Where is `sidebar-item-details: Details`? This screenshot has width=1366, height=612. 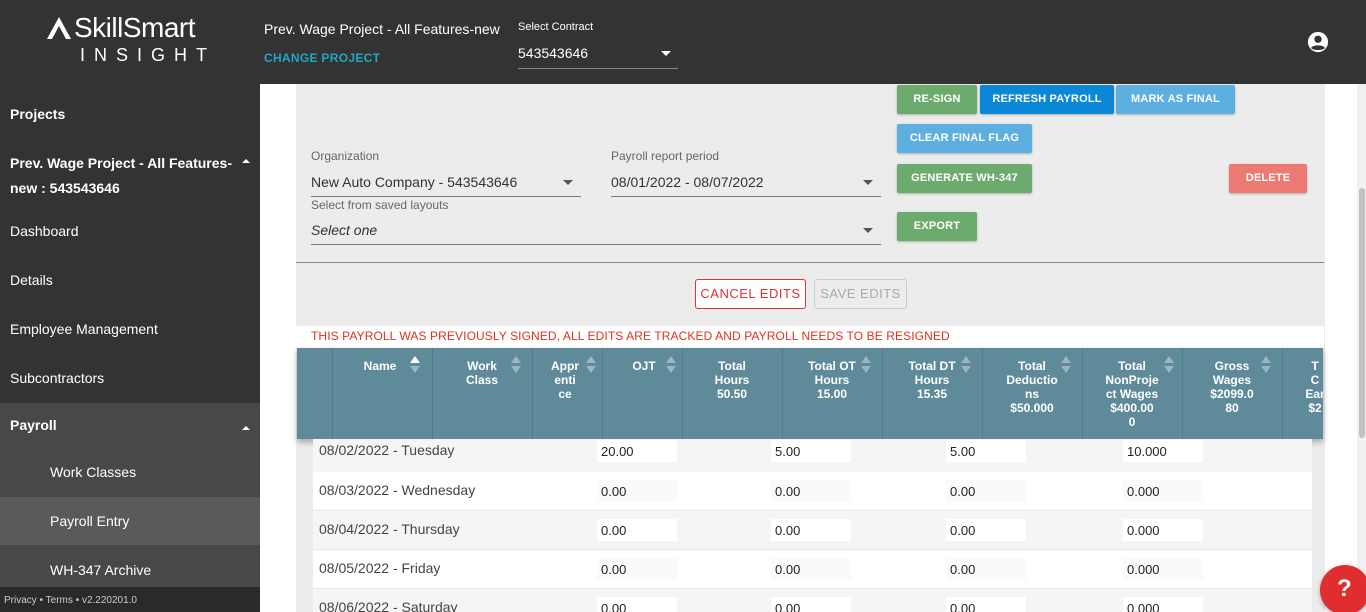 sidebar-item-details: Details is located at coordinates (130, 280).